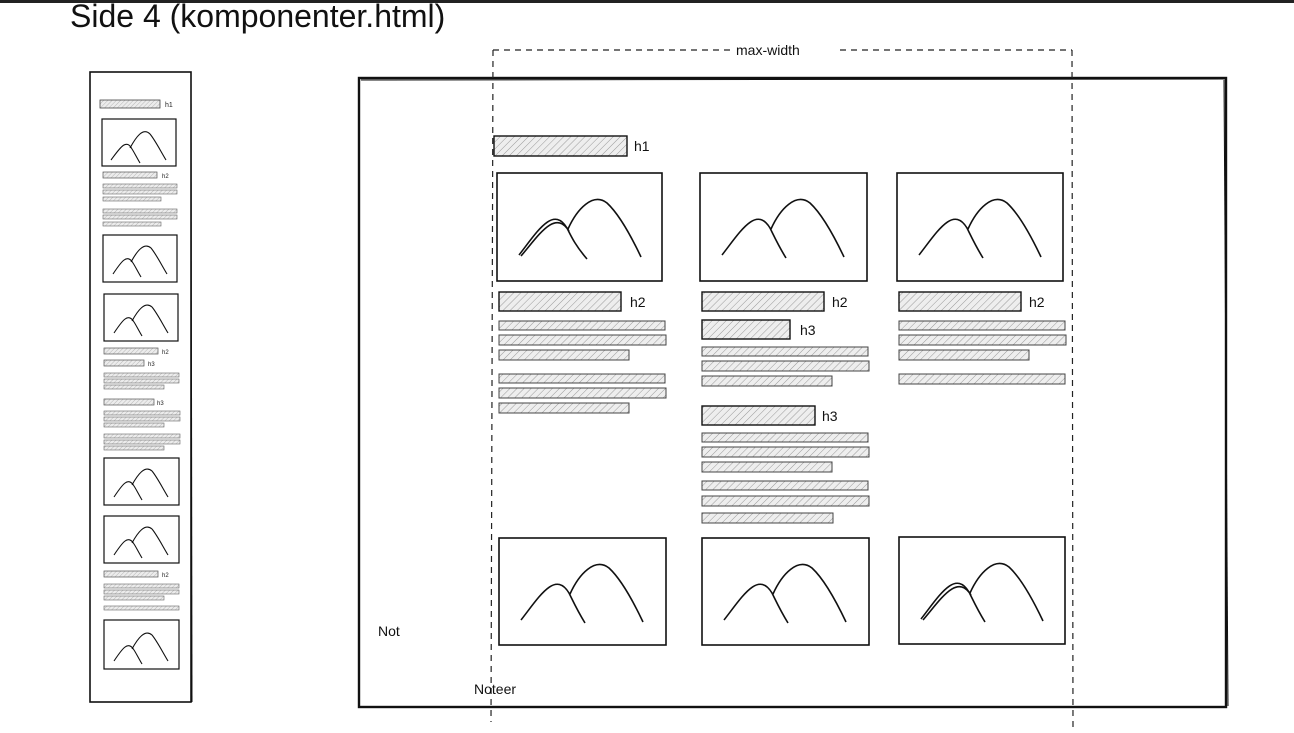  Describe the element at coordinates (579, 227) in the screenshot. I see `desktop-image-row1-col1` at that location.